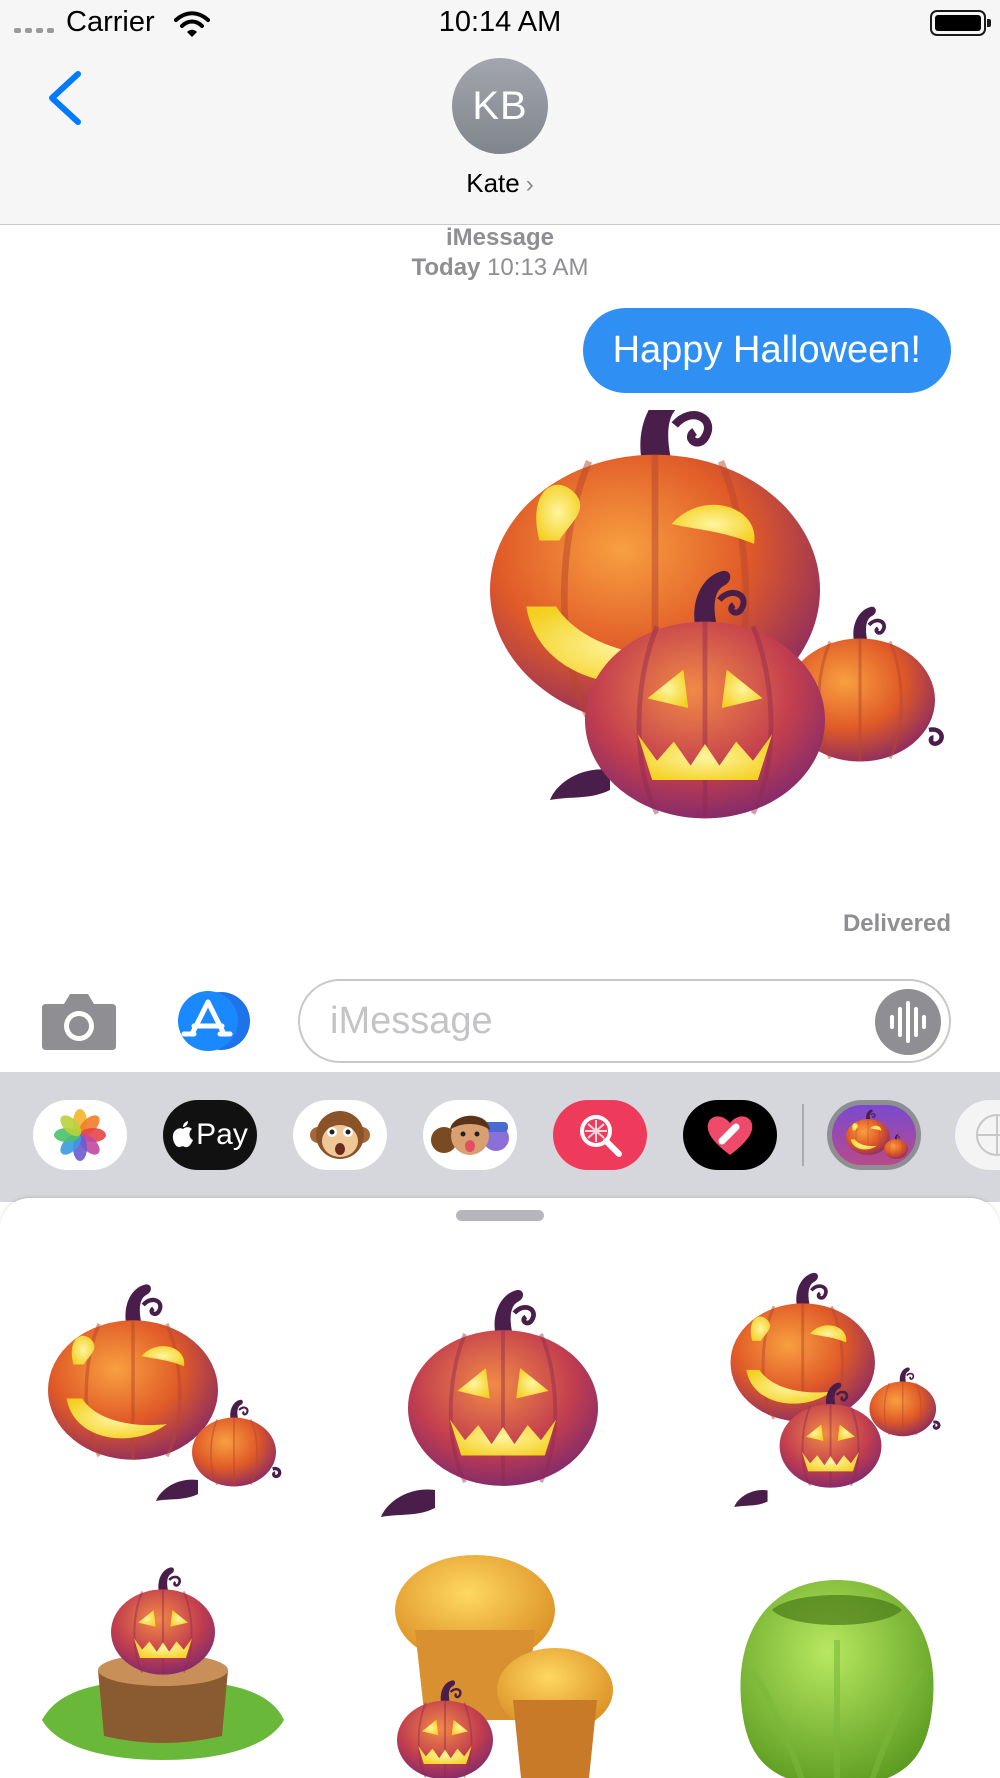 The width and height of the screenshot is (1000, 1778). I want to click on app-memoji, so click(470, 1135).